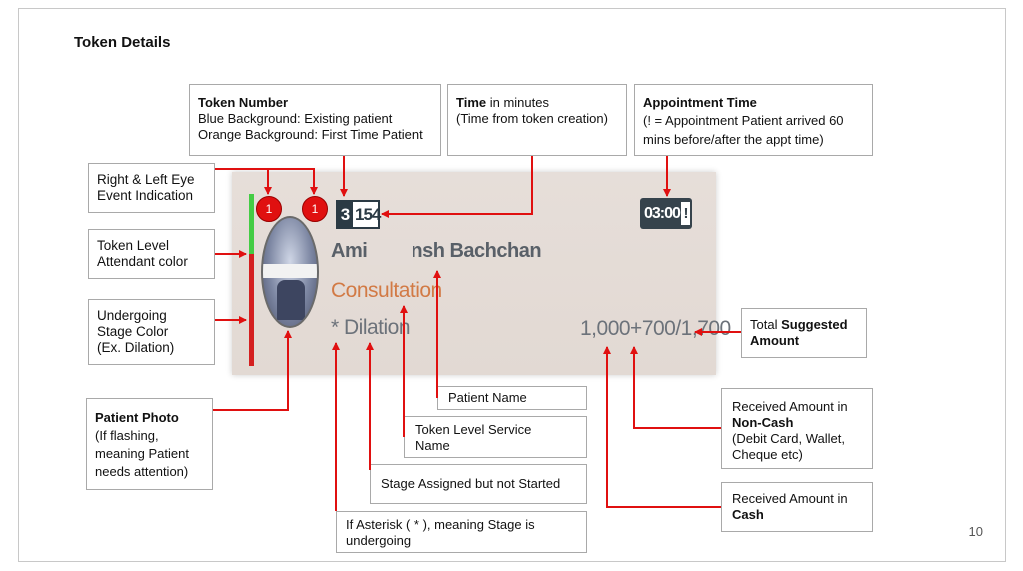  Describe the element at coordinates (252, 370) in the screenshot. I see `arrow-photo` at that location.